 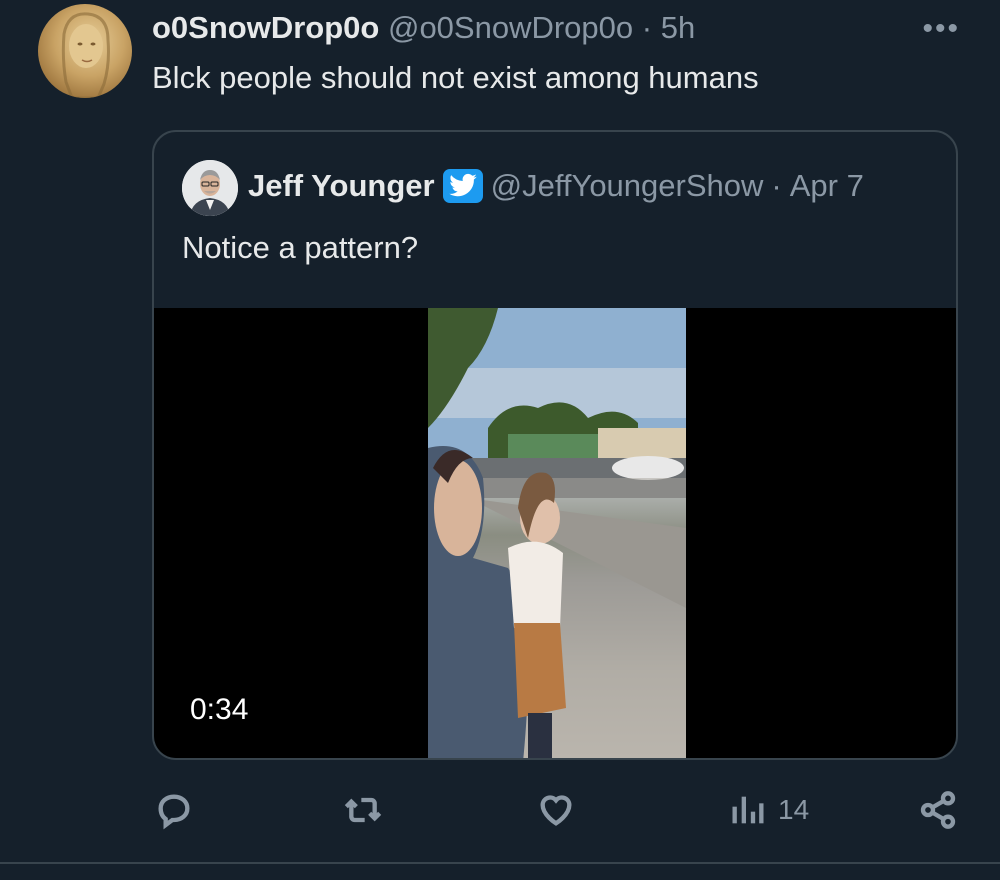 What do you see at coordinates (300, 247) in the screenshot?
I see `quoted-tweet-text: Notice a pattern?` at bounding box center [300, 247].